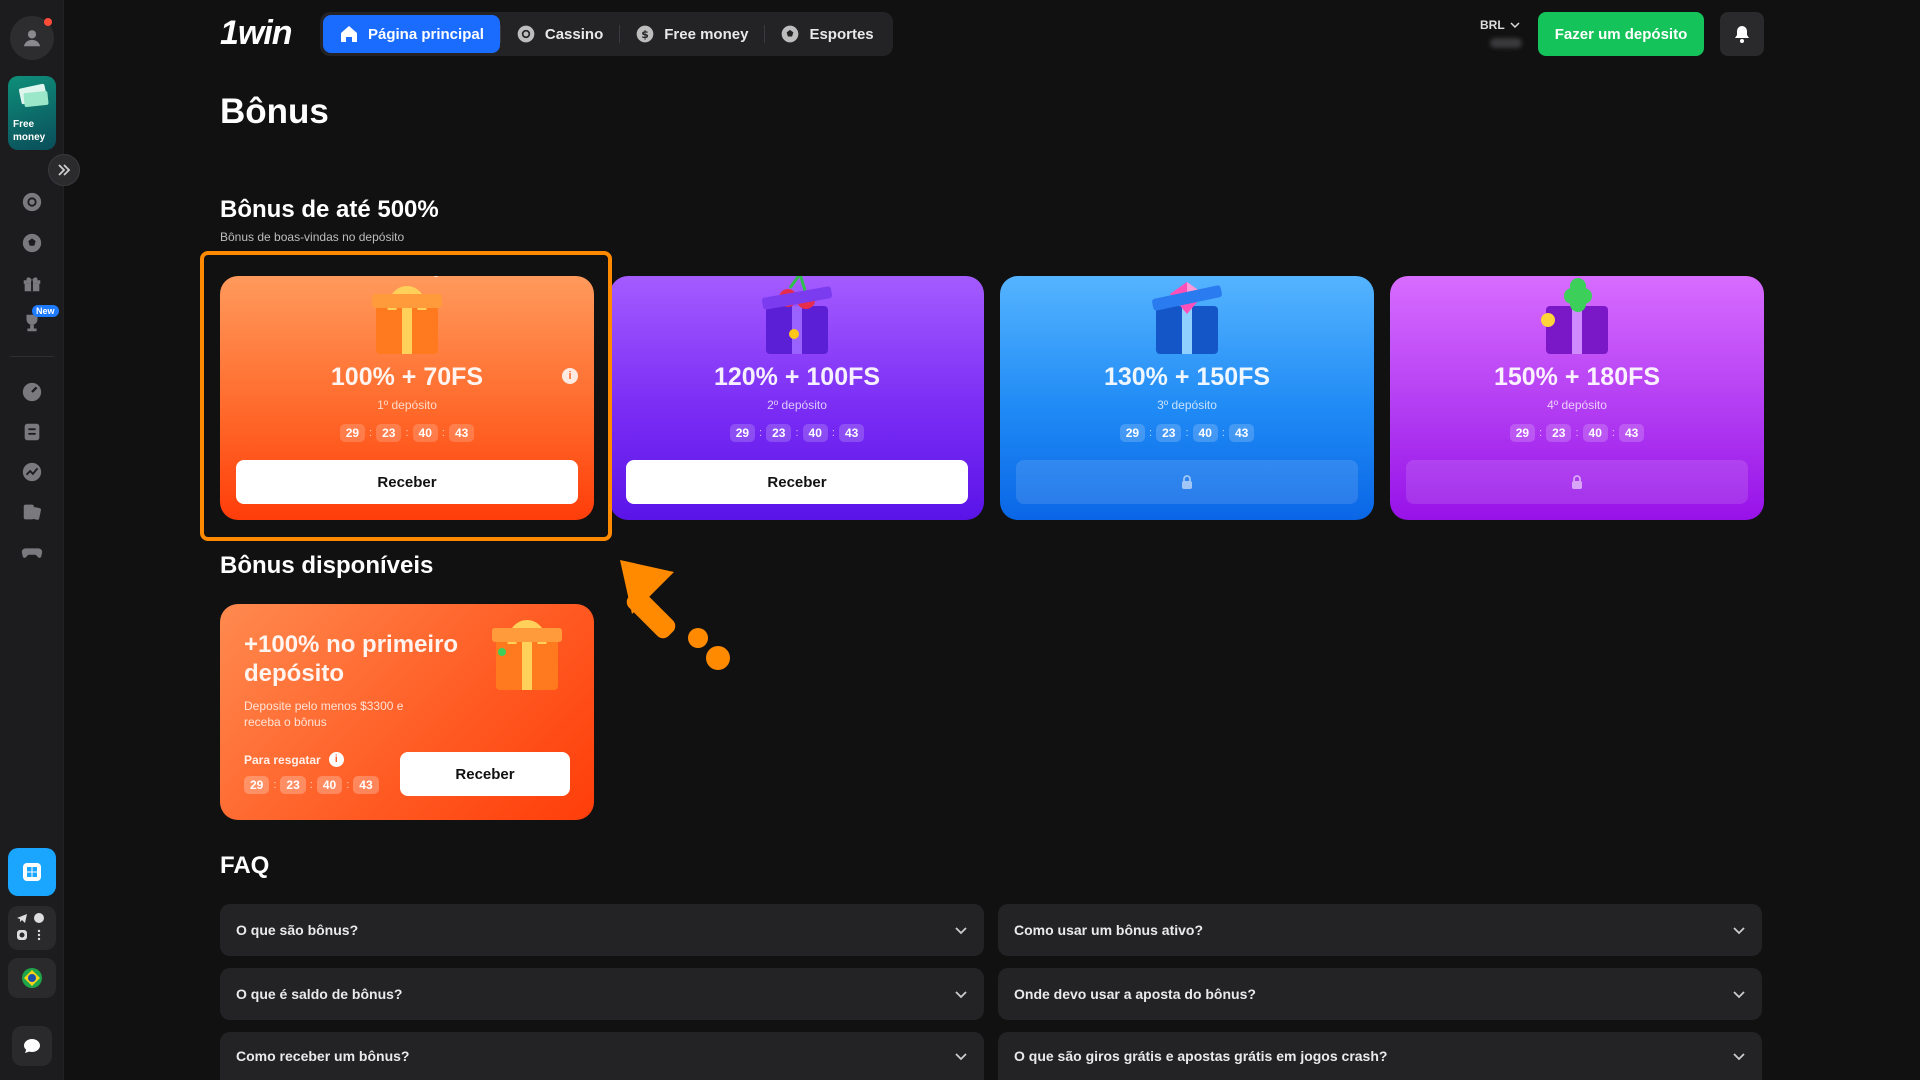 The height and width of the screenshot is (1080, 1920). What do you see at coordinates (1380, 930) in the screenshot?
I see `faq-item: Como usar um bônus ativo?` at bounding box center [1380, 930].